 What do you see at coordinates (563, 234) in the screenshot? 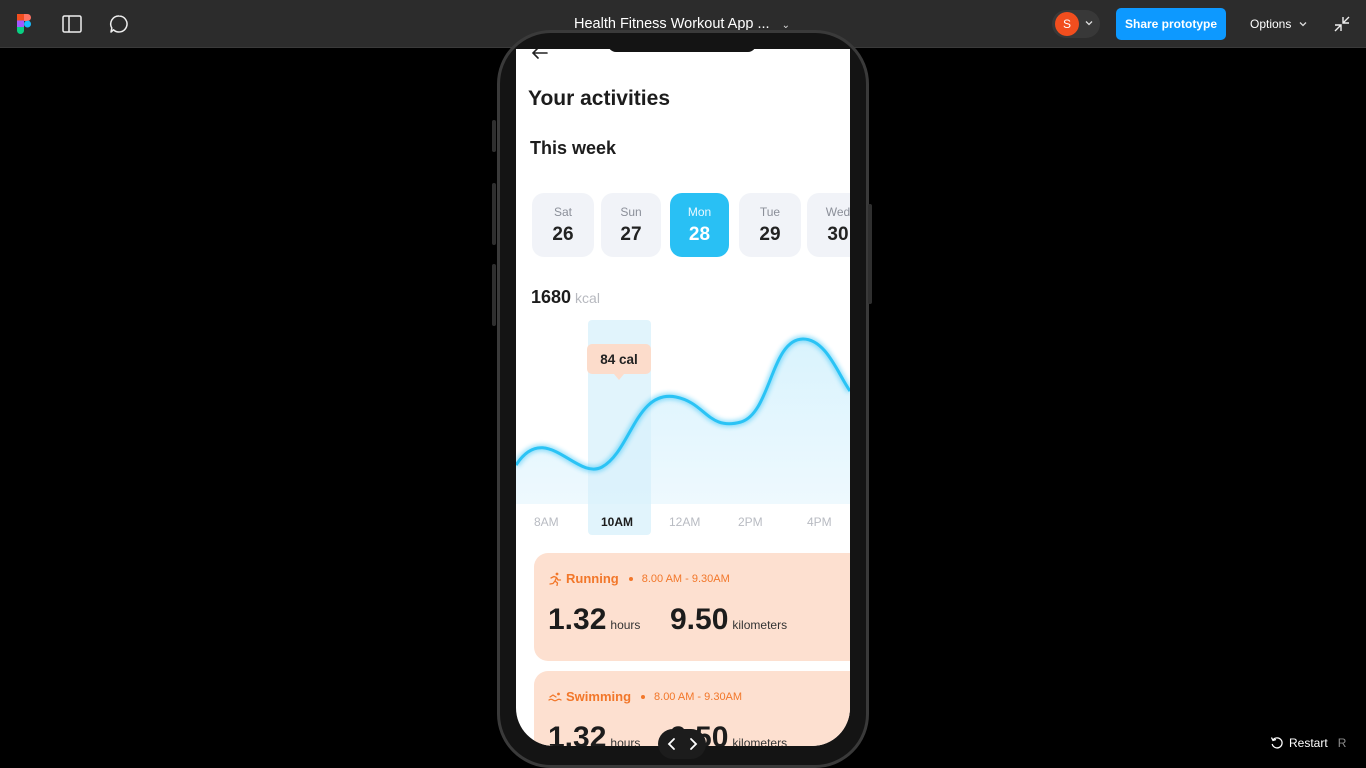
I see `day-date: 26` at bounding box center [563, 234].